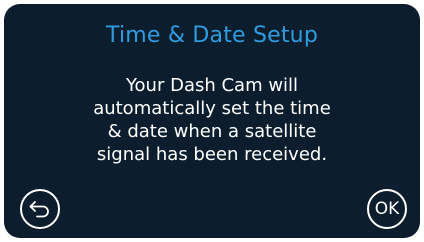 This screenshot has width=424, height=242. What do you see at coordinates (212, 85) in the screenshot?
I see `message-line: Your Dash Cam will` at bounding box center [212, 85].